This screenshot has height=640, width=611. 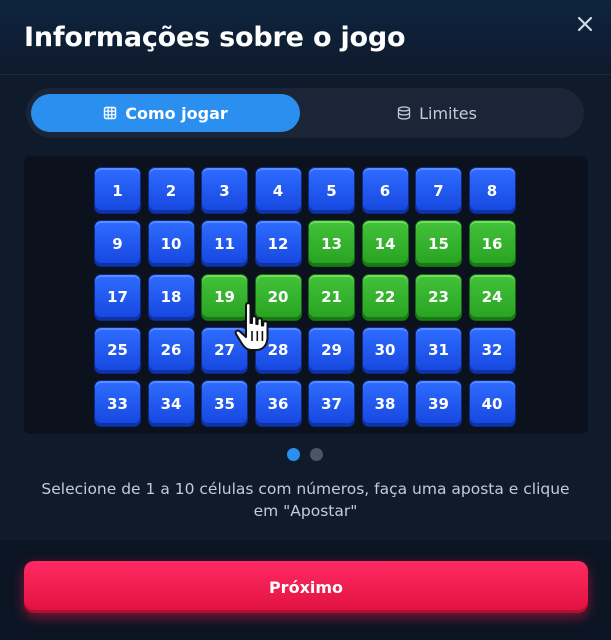 What do you see at coordinates (492, 244) in the screenshot?
I see `number-cell-16: 16` at bounding box center [492, 244].